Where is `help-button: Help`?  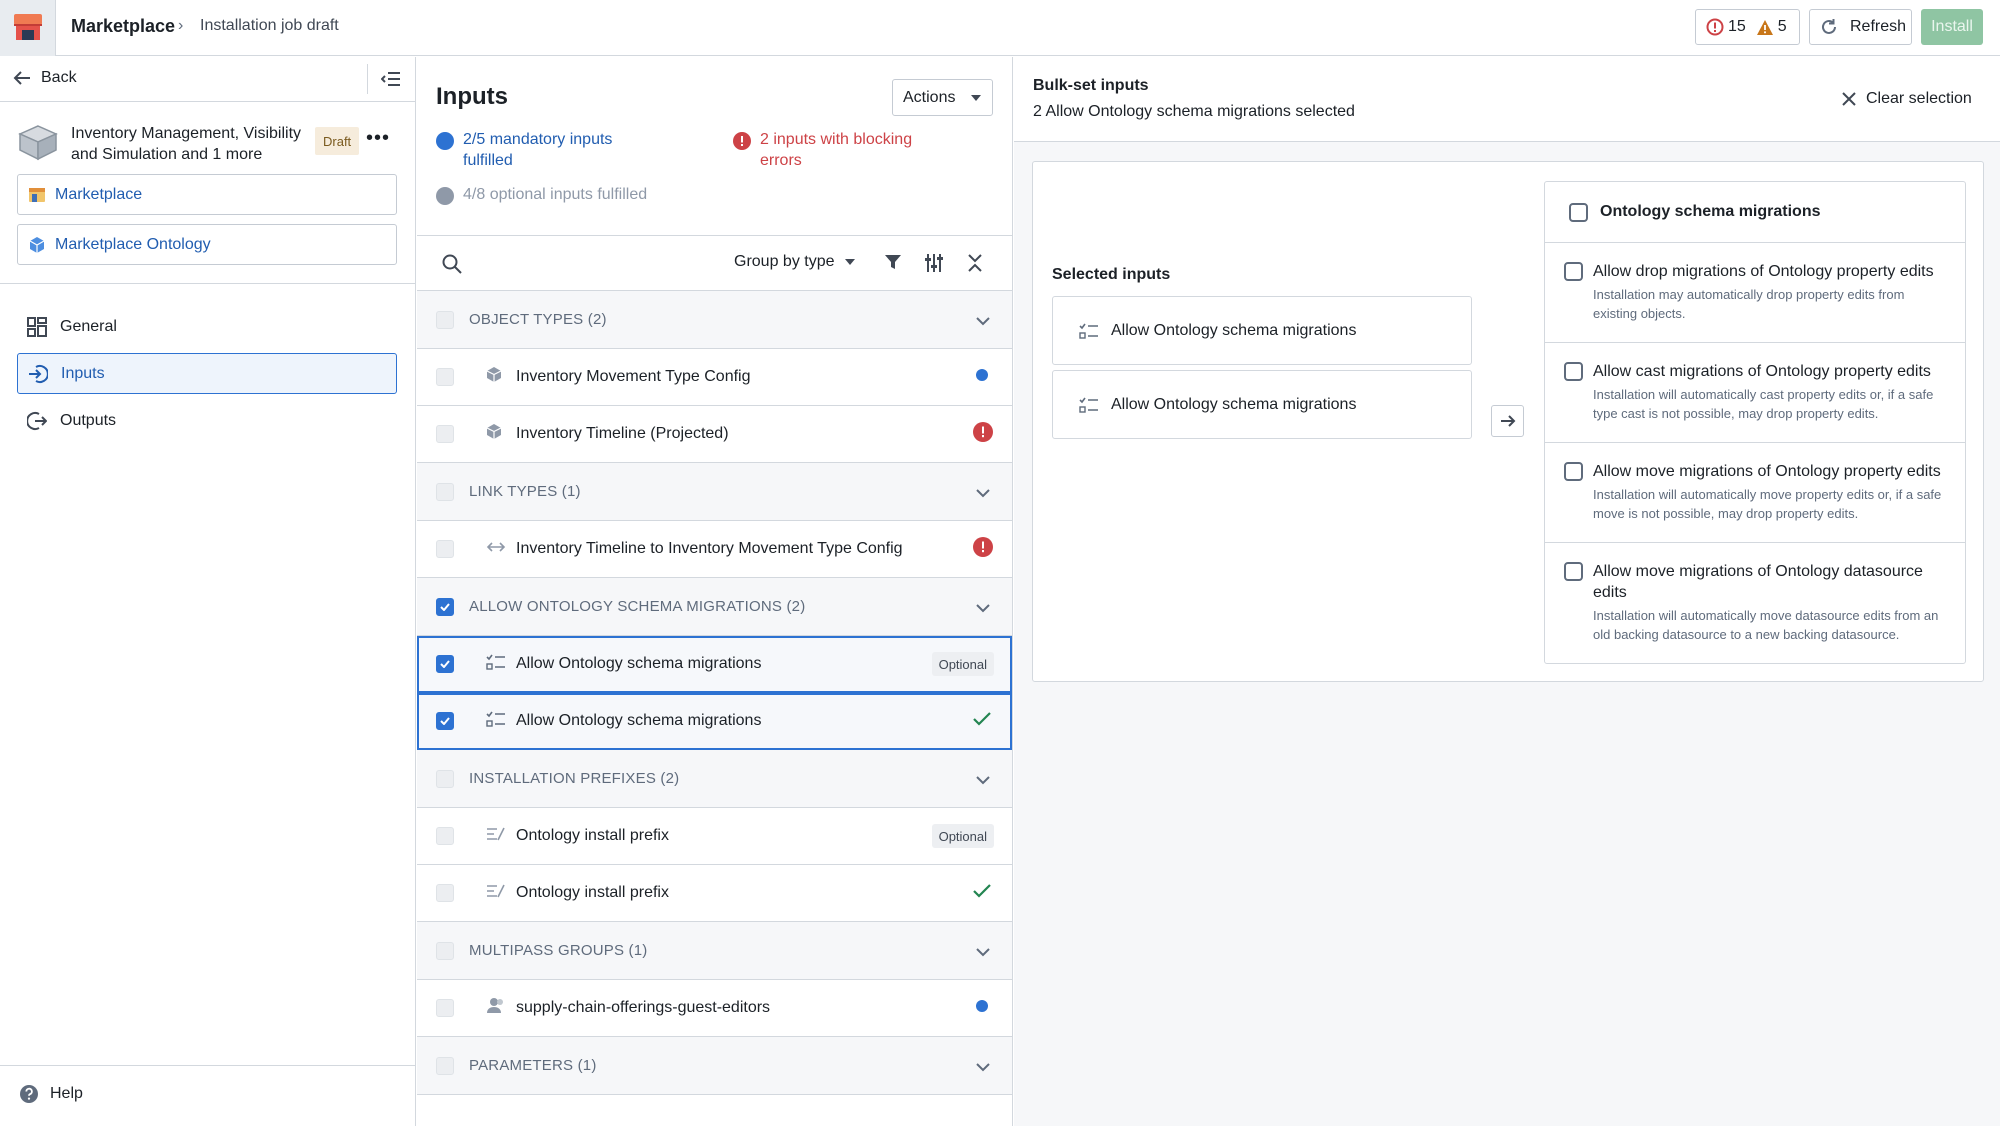 help-button: Help is located at coordinates (51, 1094).